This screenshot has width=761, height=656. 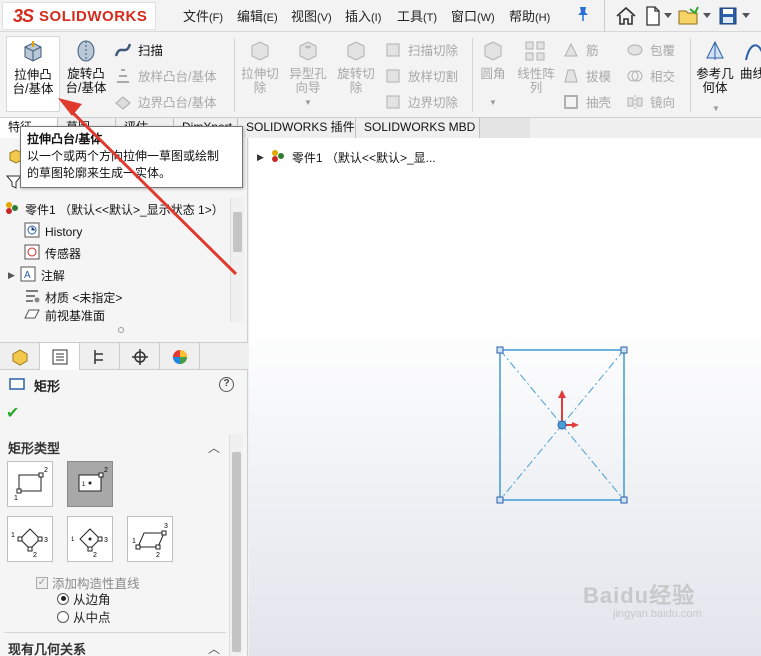 What do you see at coordinates (53, 231) in the screenshot?
I see `tree-item-history: History` at bounding box center [53, 231].